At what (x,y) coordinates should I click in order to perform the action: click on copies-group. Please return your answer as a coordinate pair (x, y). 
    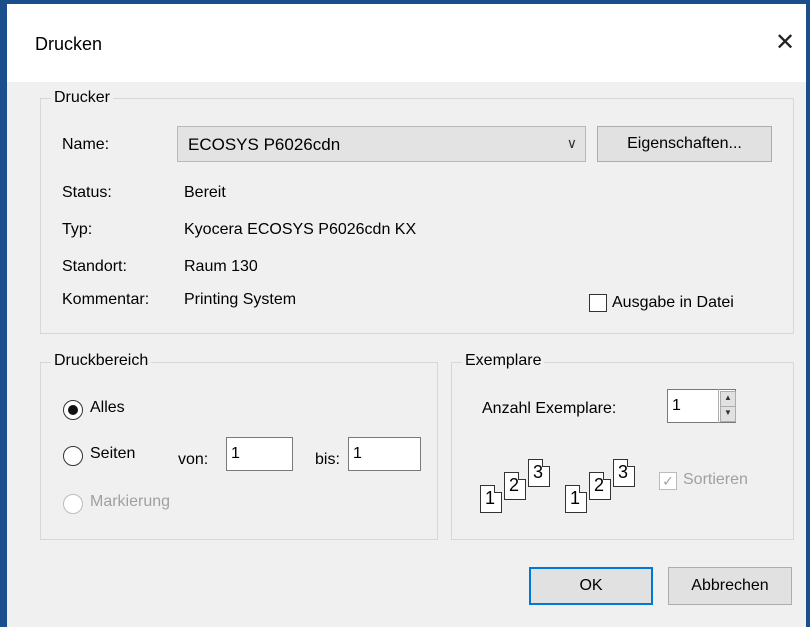
    Looking at the image, I should click on (622, 451).